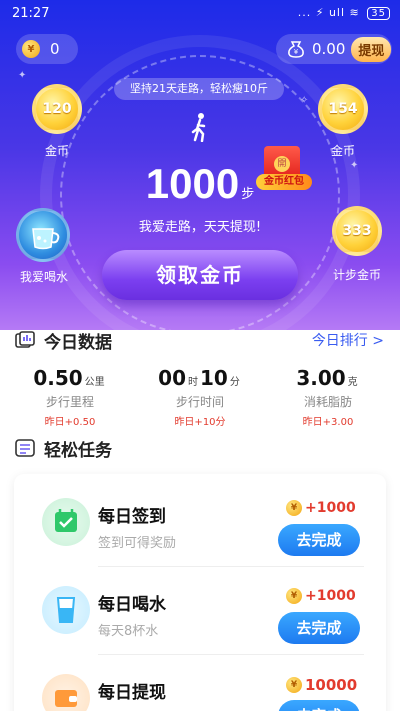 This screenshot has width=400, height=711. I want to click on status-icons: ... ⚡ ull ≋ 35, so click(344, 13).